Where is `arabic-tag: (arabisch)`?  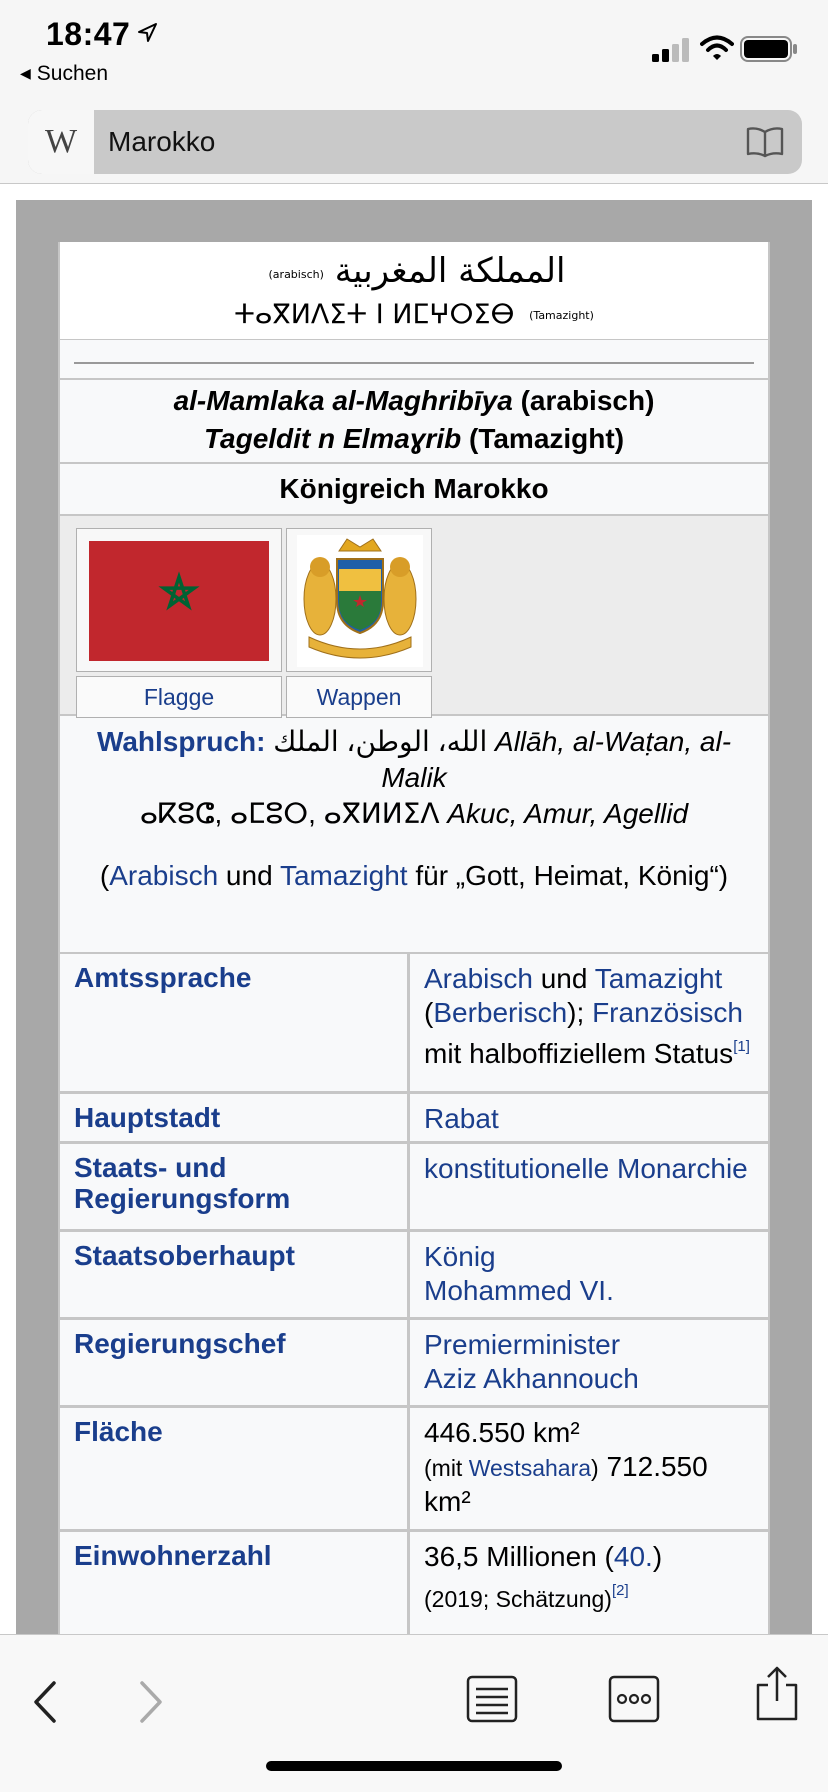 arabic-tag: (arabisch) is located at coordinates (296, 274).